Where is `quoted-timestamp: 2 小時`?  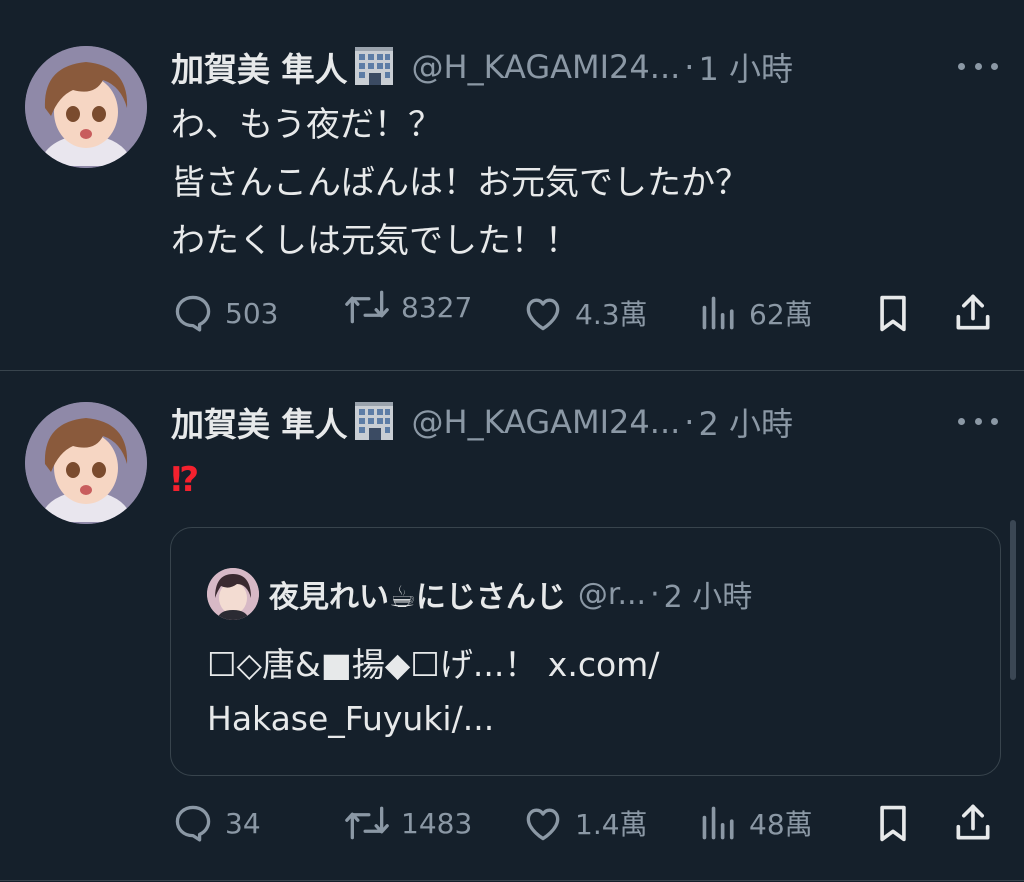 quoted-timestamp: 2 小時 is located at coordinates (708, 594).